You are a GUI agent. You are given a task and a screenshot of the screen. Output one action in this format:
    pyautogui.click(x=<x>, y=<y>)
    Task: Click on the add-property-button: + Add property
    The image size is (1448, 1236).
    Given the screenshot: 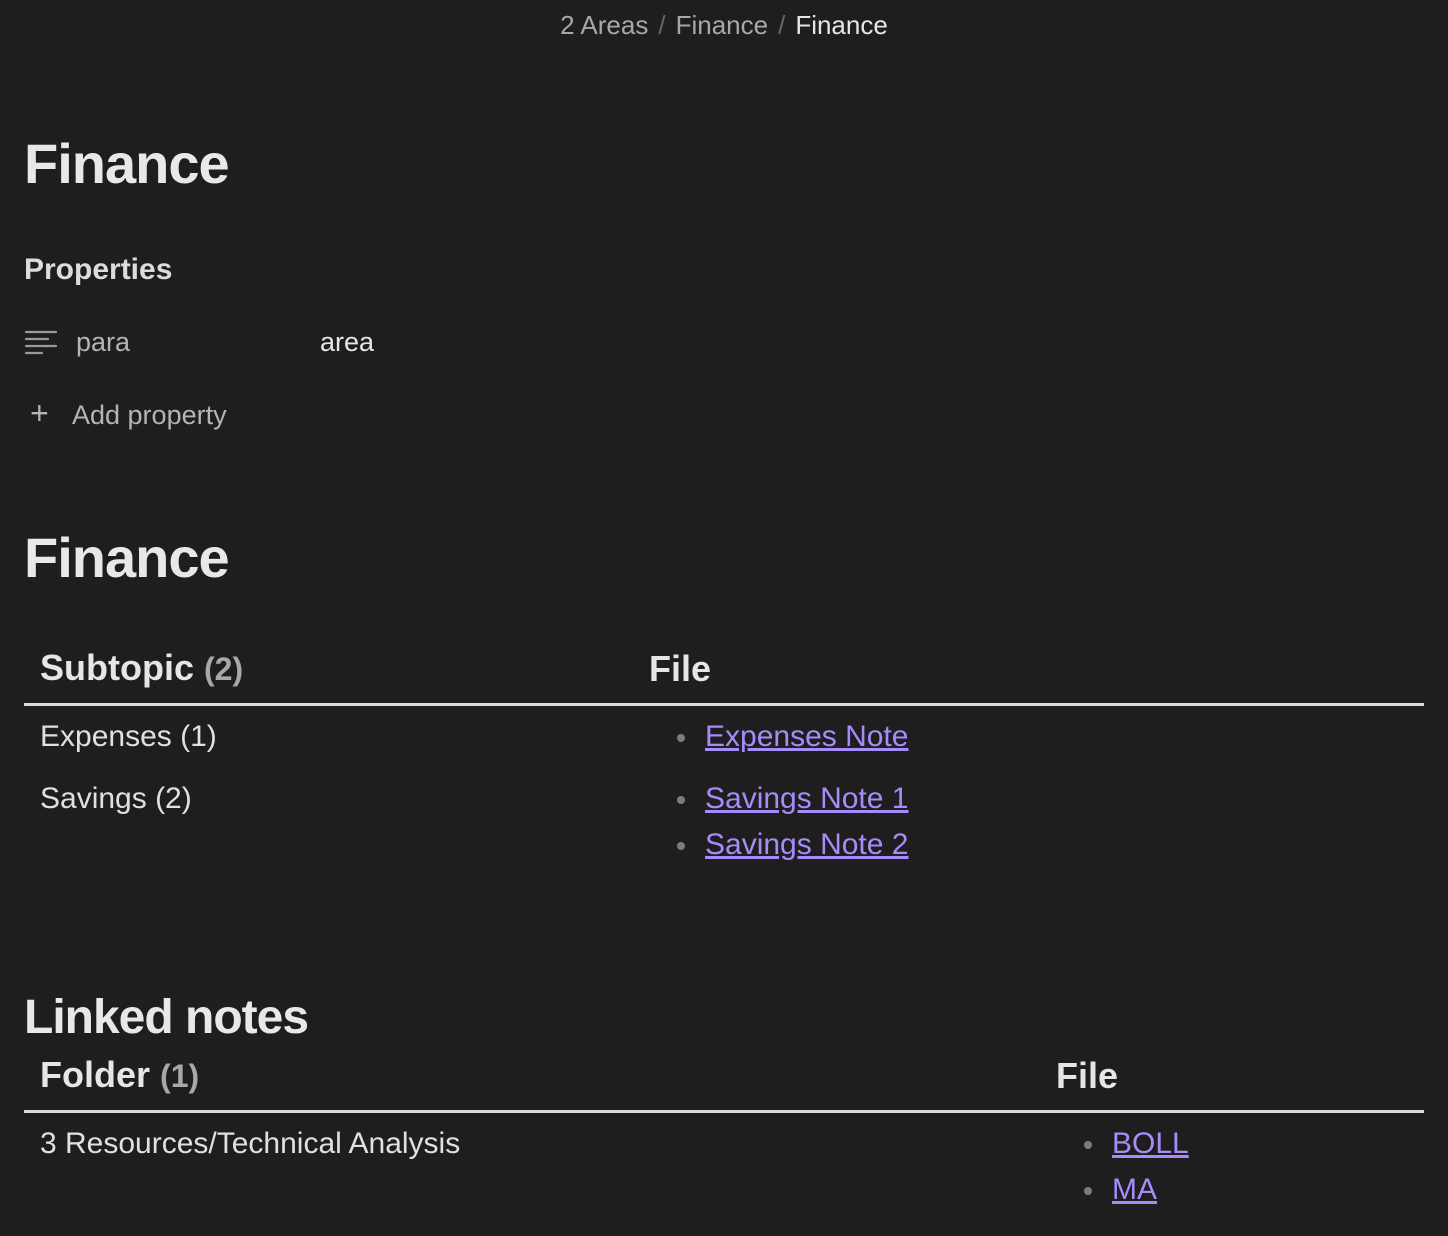 What is the action you would take?
    pyautogui.click(x=128, y=413)
    